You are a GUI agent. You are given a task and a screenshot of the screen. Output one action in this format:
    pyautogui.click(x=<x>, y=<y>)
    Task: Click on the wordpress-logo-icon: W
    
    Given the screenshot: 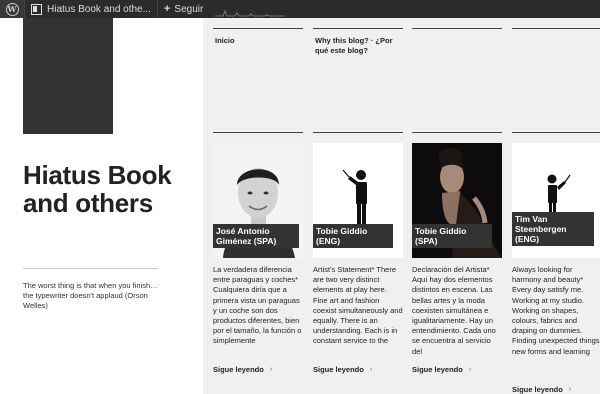 What is the action you would take?
    pyautogui.click(x=12, y=9)
    